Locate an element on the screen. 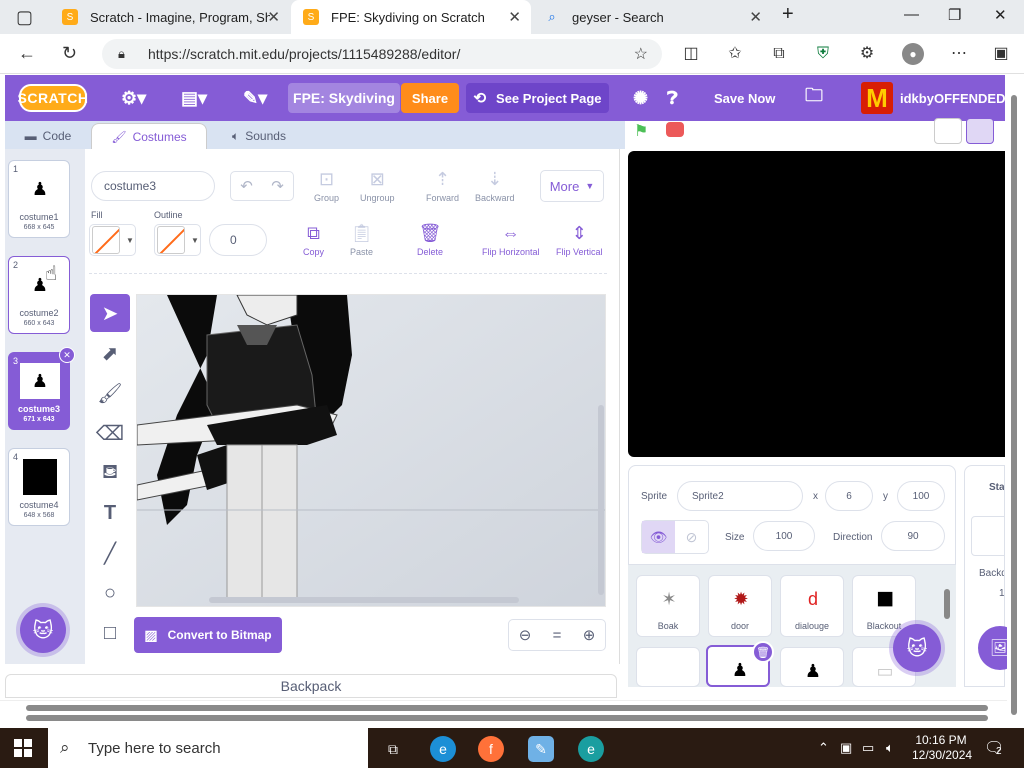  zoom-out-icon: ⊖ is located at coordinates (525, 635).